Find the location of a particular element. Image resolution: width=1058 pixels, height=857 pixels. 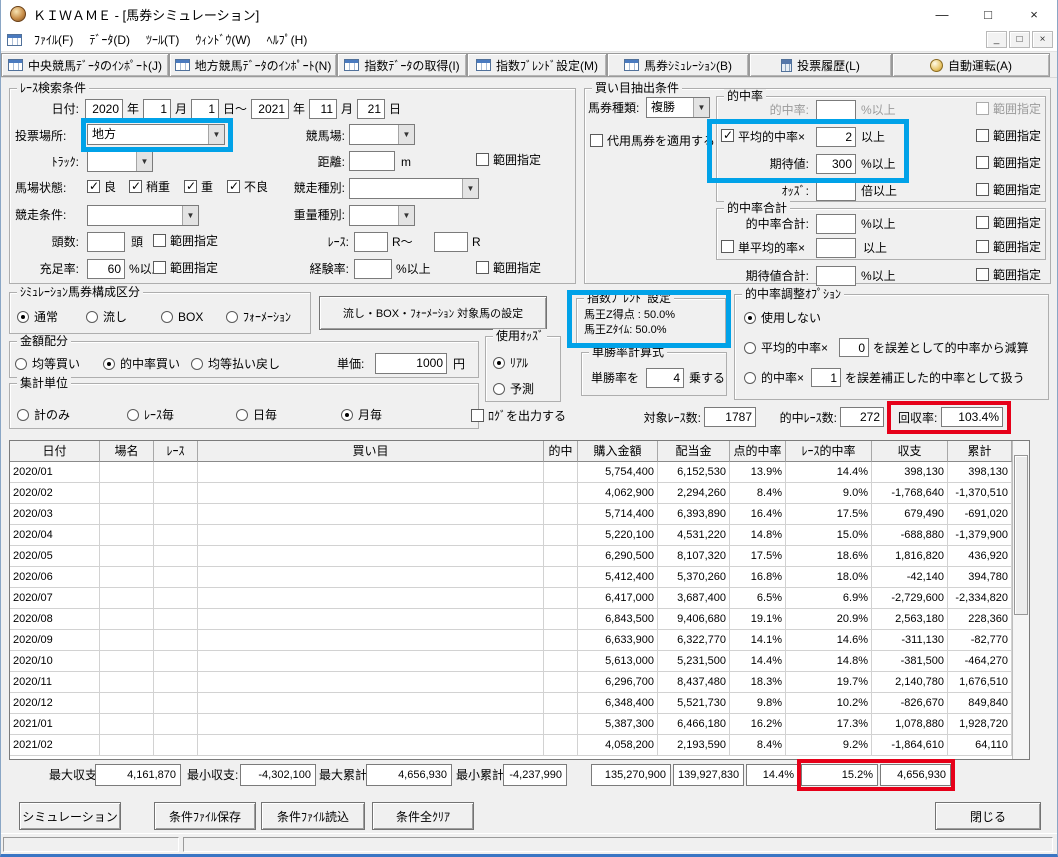

race-type-combobox: ▼ is located at coordinates (414, 188).